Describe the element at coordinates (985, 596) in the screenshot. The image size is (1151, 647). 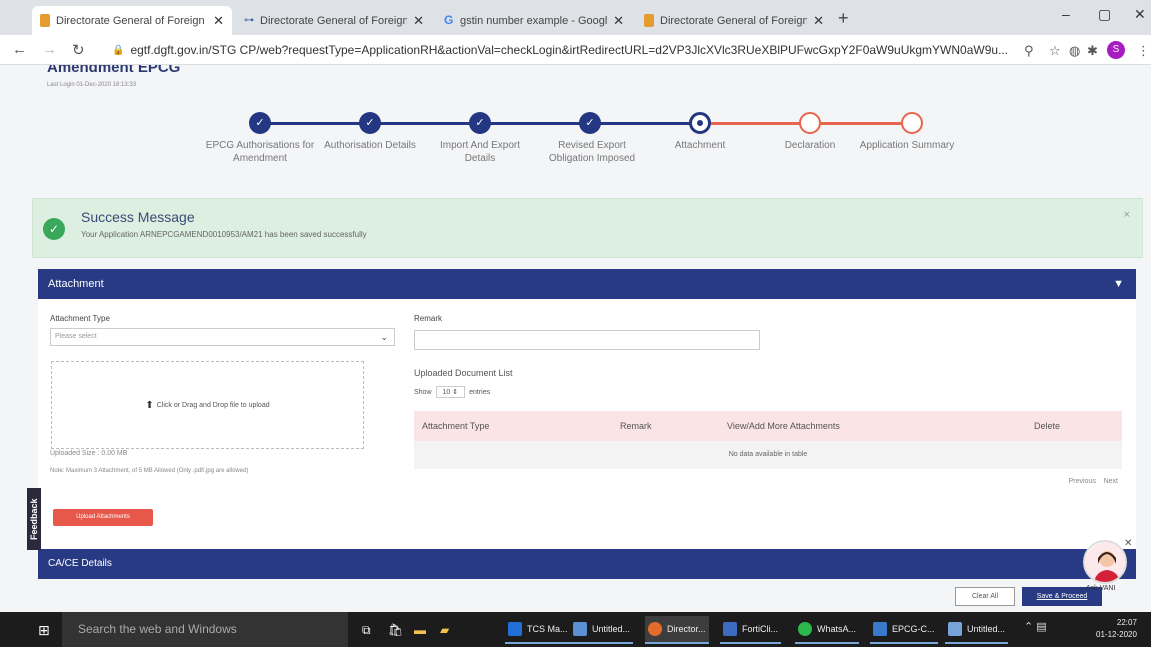
I see `clear-all-button: Clear All` at that location.